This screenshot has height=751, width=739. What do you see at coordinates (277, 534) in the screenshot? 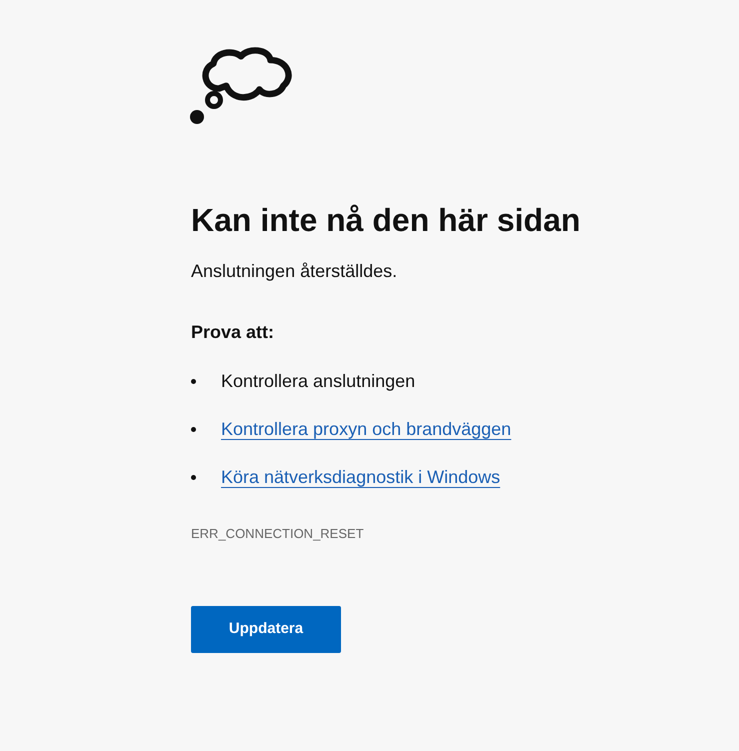
I see `error-code: ERR_CONNECTION_RESET` at bounding box center [277, 534].